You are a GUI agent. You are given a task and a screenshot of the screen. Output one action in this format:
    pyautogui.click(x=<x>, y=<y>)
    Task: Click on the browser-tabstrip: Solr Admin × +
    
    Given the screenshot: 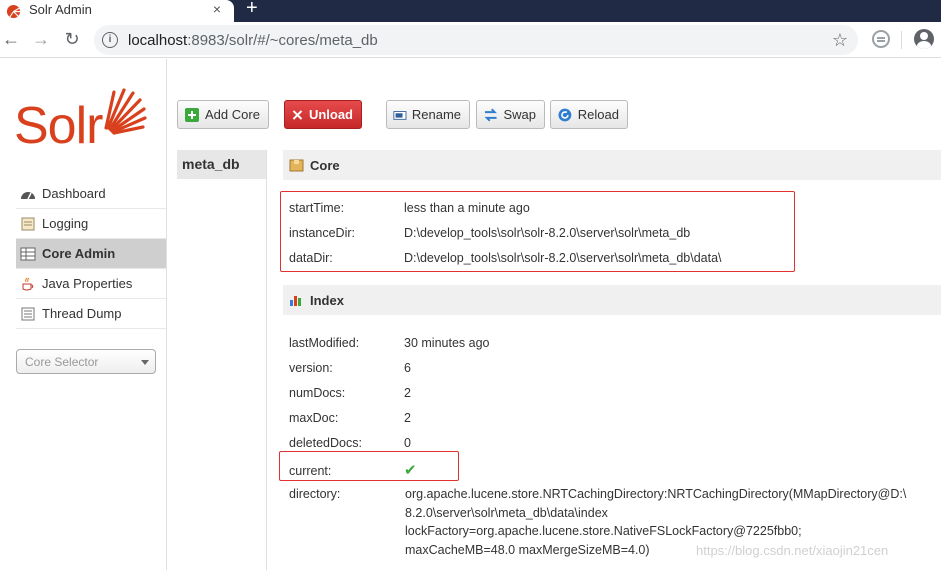 What is the action you would take?
    pyautogui.click(x=470, y=11)
    